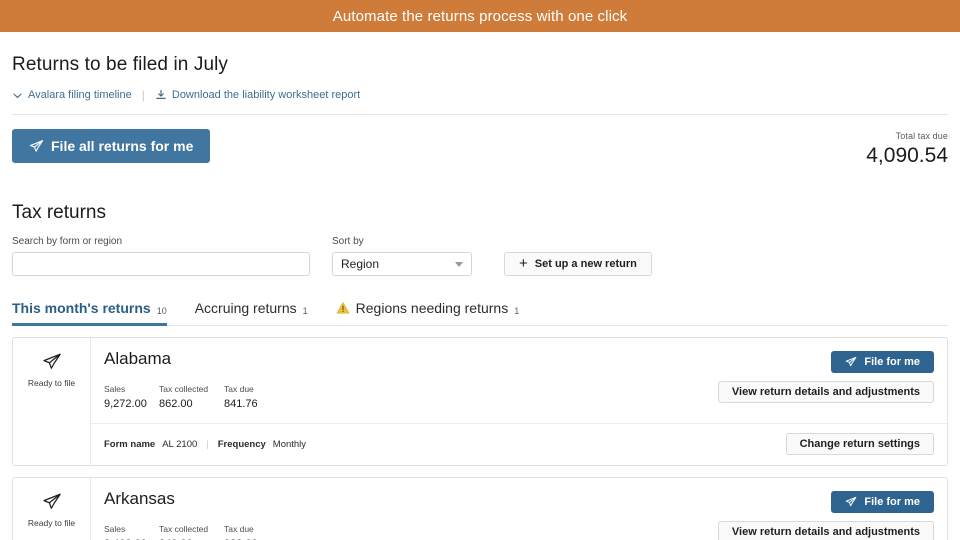  I want to click on tab-regions-needing-returns-label: Regions needing returns, so click(432, 308).